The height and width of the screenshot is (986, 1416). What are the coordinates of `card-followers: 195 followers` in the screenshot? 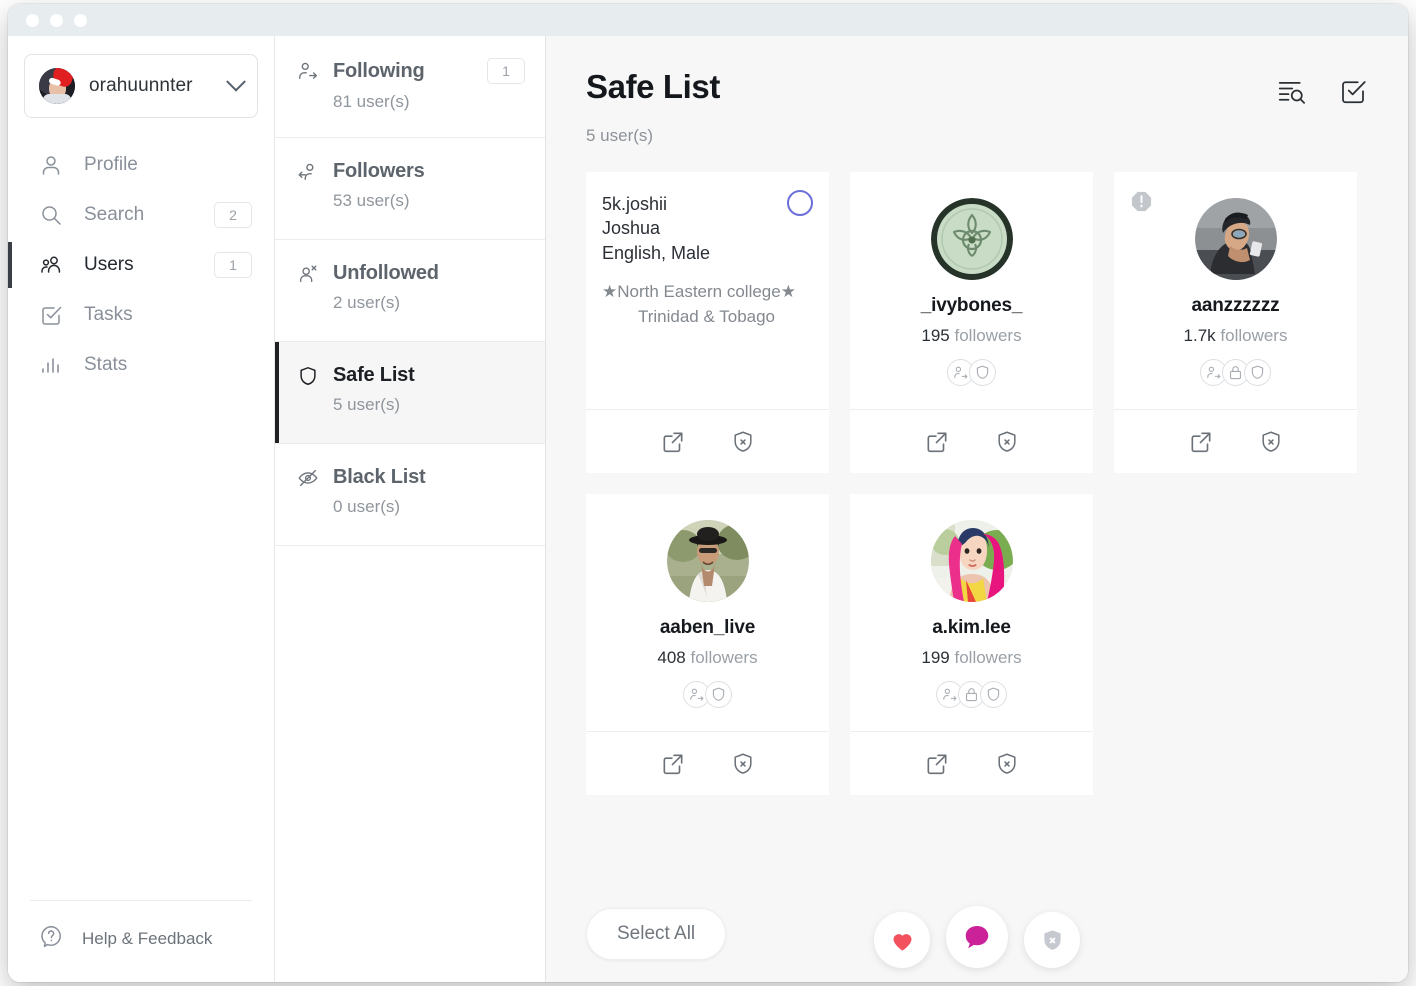 It's located at (971, 336).